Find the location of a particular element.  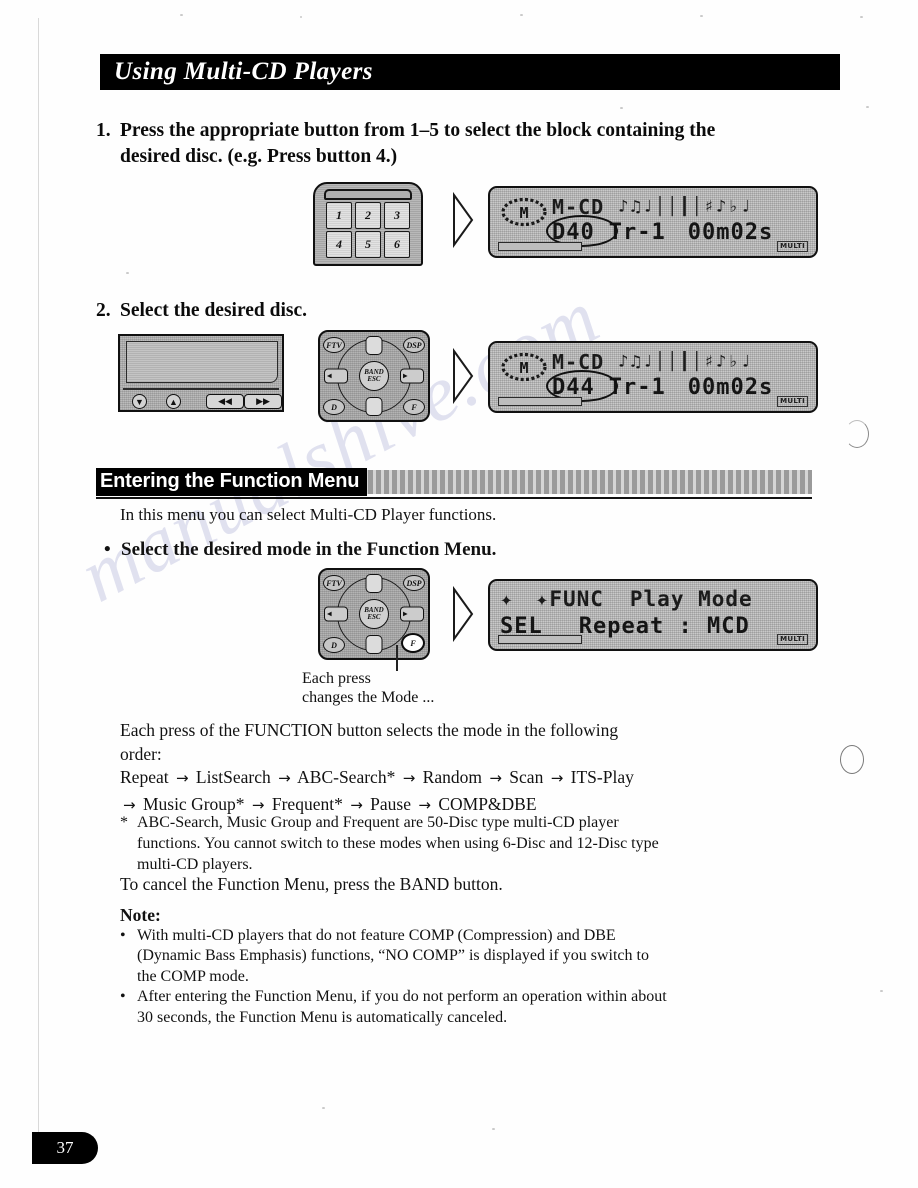

remote-esc-label: ESC is located at coordinates (374, 379).